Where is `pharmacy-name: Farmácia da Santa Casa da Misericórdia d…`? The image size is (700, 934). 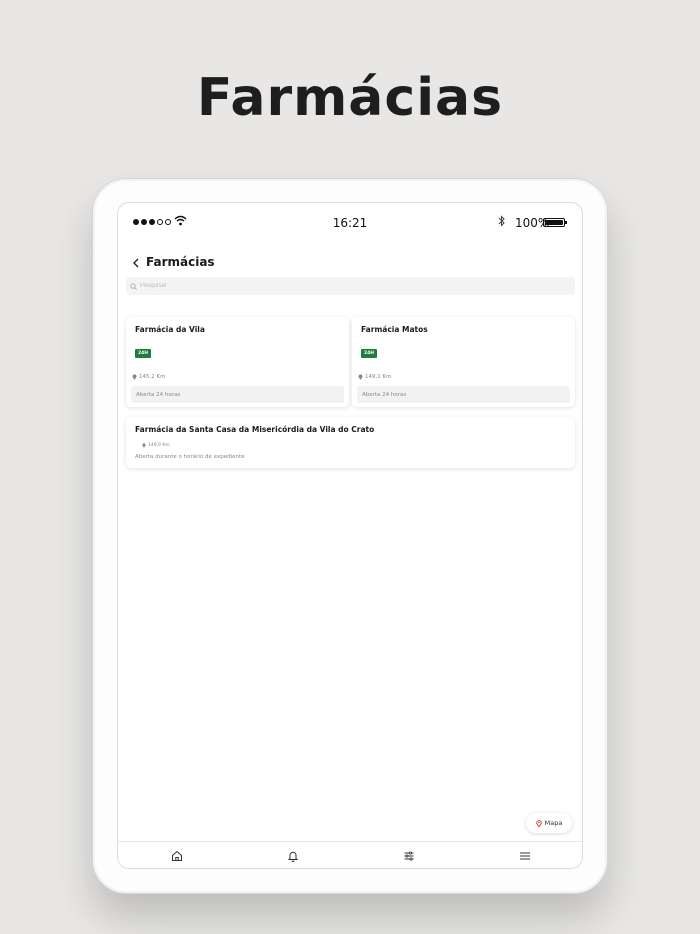
pharmacy-name: Farmácia da Santa Casa da Misericórdia d… is located at coordinates (255, 429).